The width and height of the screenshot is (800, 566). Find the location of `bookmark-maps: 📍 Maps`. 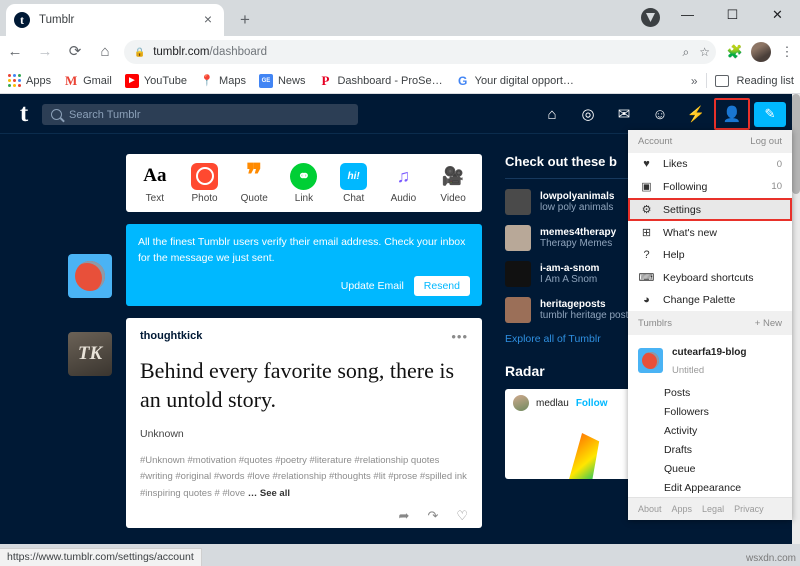

bookmark-maps: 📍 Maps is located at coordinates (223, 80).